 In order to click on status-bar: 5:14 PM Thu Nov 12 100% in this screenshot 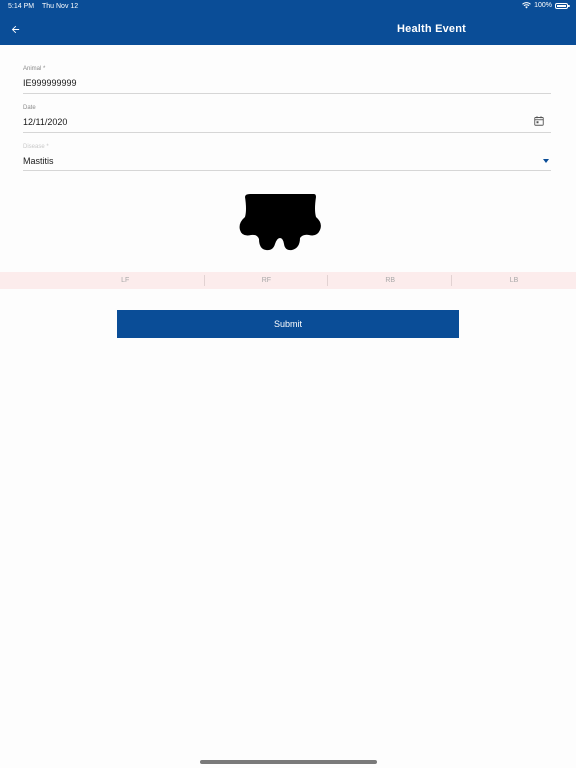, I will do `click(288, 7)`.